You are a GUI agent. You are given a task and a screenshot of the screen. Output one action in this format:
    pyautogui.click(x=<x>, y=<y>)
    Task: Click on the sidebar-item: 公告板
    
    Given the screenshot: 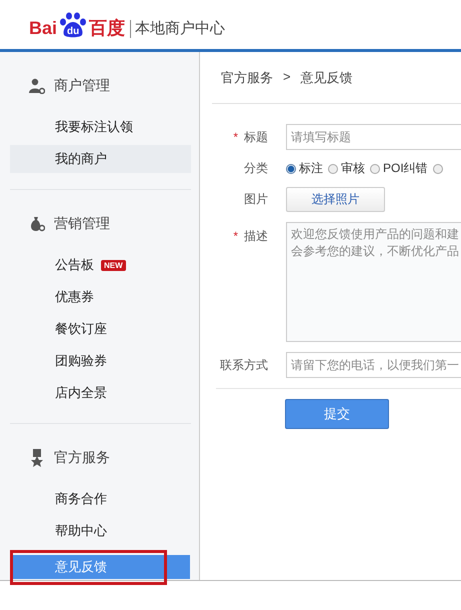 What is the action you would take?
    pyautogui.click(x=52, y=265)
    